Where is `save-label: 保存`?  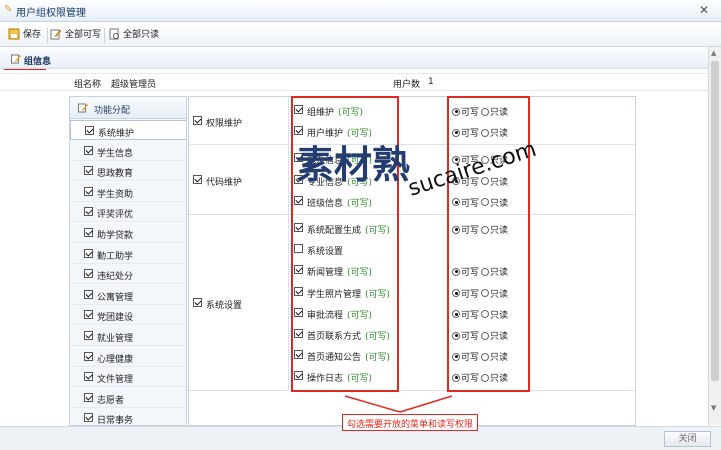 save-label: 保存 is located at coordinates (32, 35).